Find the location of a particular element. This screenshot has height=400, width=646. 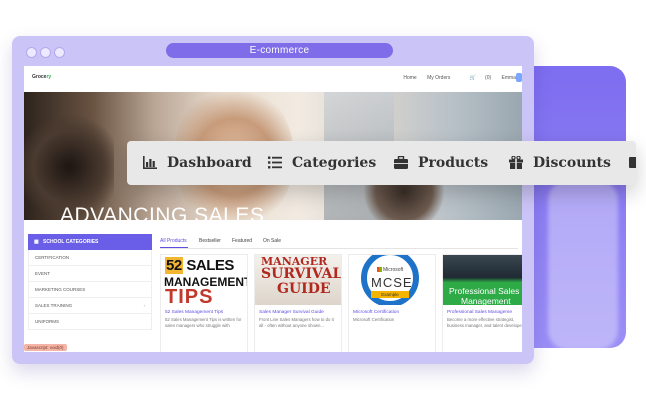

cart-count: (0) is located at coordinates (488, 78).